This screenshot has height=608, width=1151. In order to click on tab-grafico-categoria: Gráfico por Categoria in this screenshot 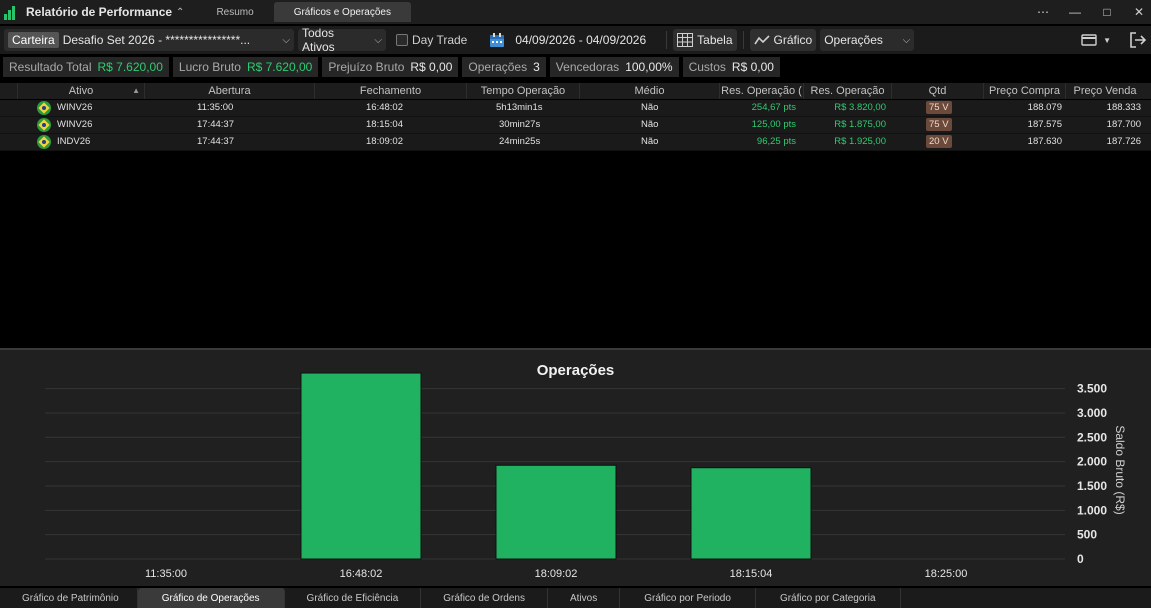, I will do `click(828, 598)`.